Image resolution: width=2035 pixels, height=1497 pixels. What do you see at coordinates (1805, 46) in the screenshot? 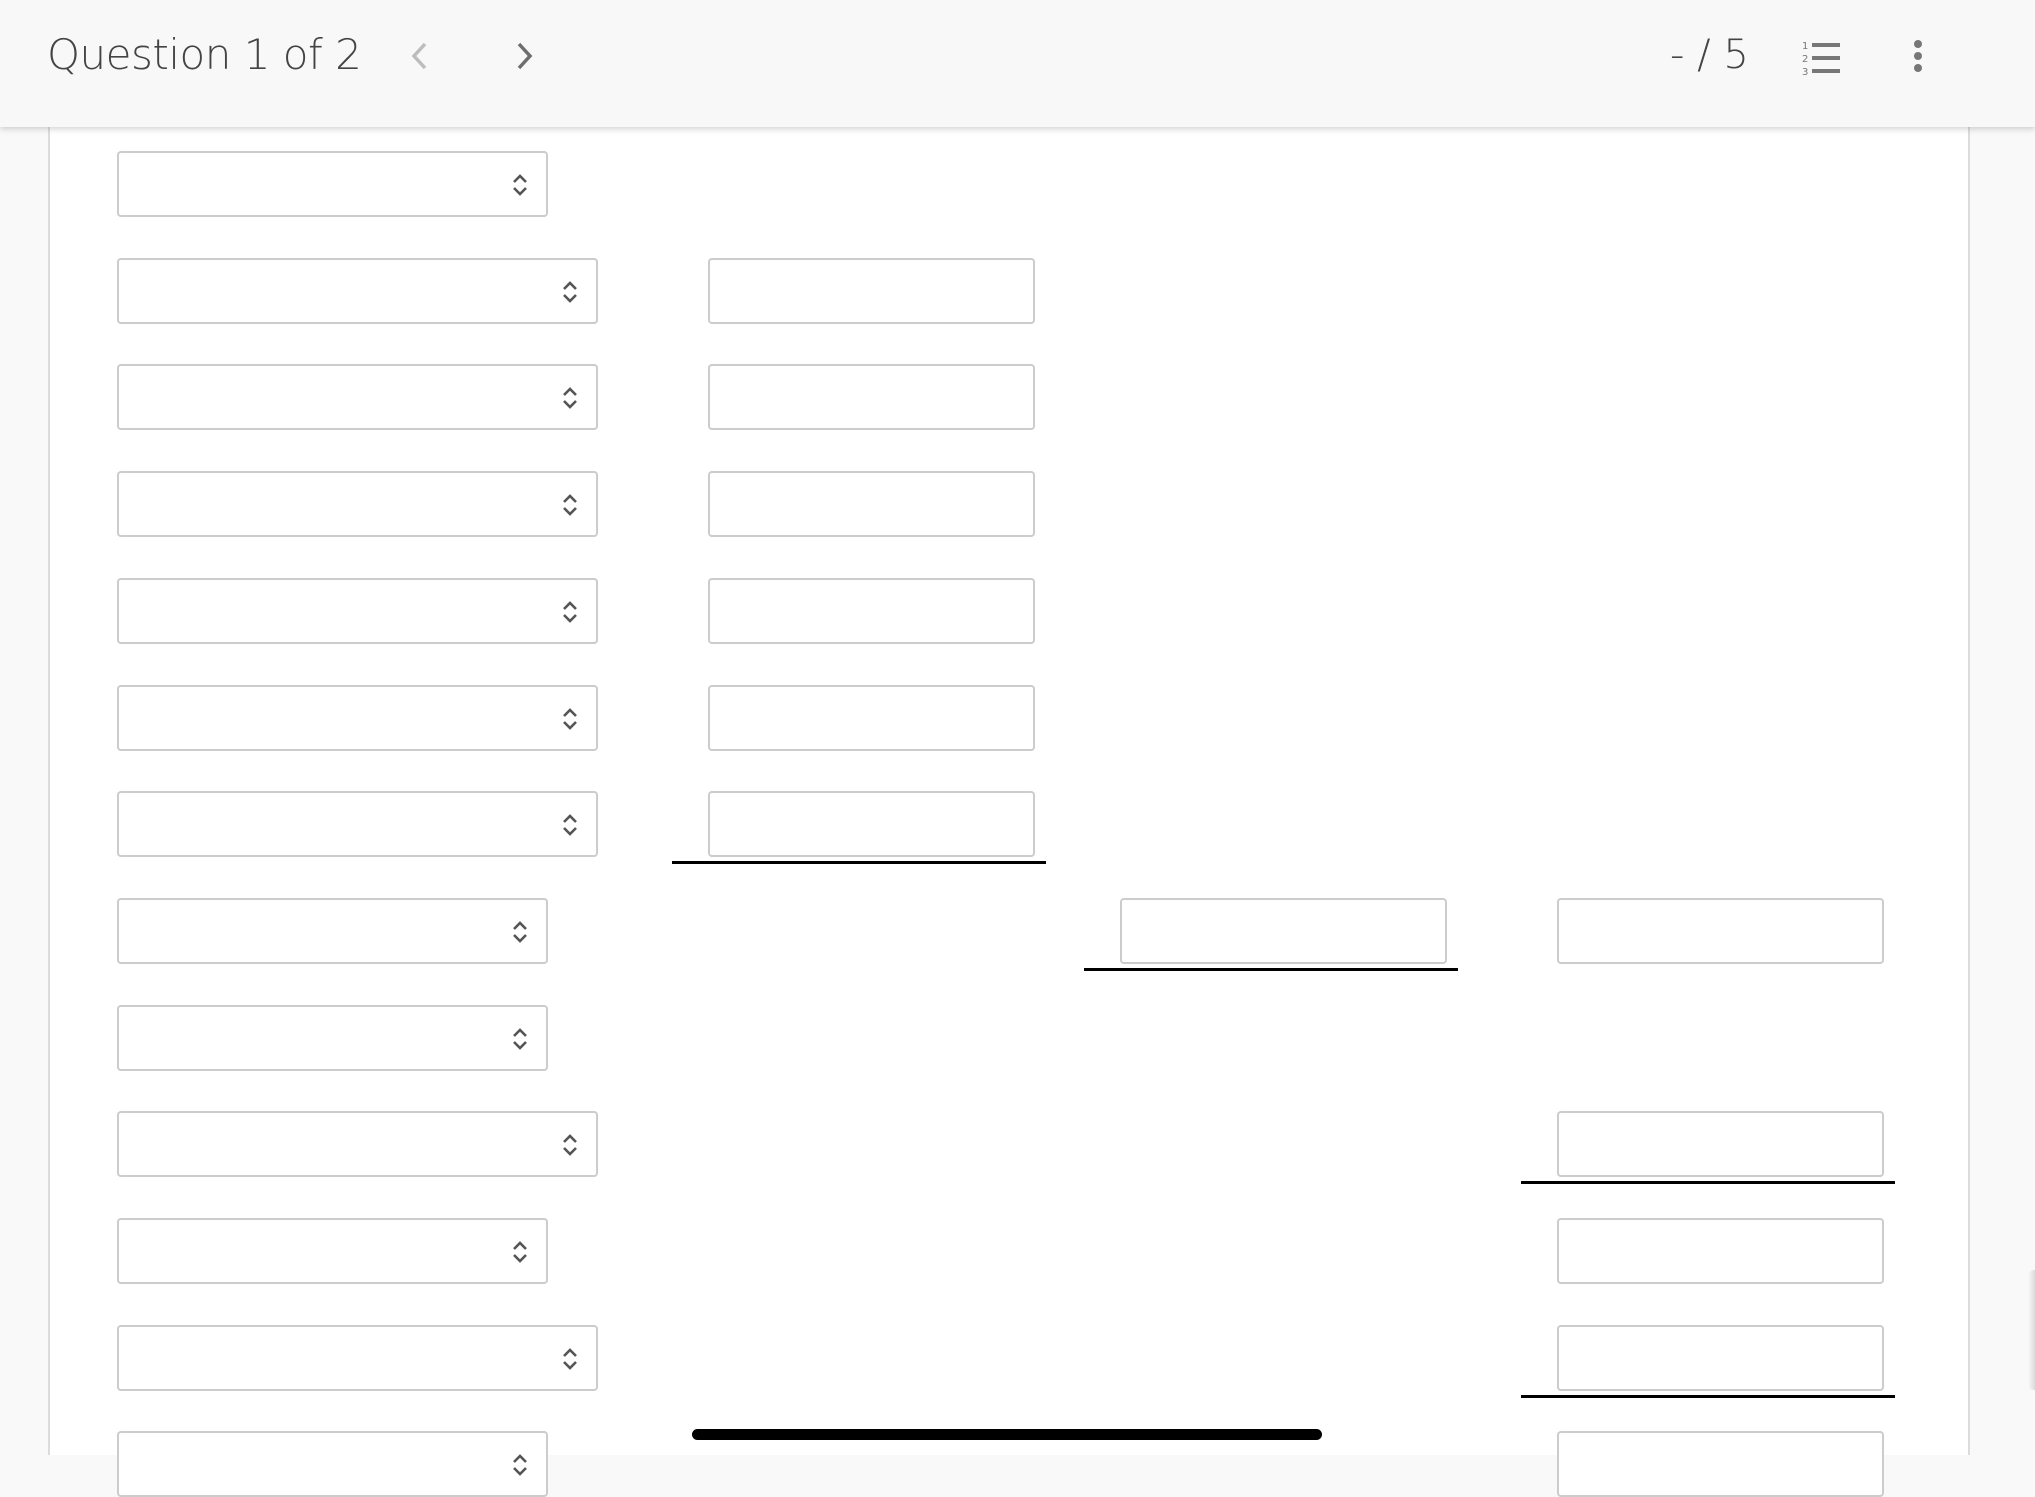
I see `svg-text: 1` at bounding box center [1805, 46].